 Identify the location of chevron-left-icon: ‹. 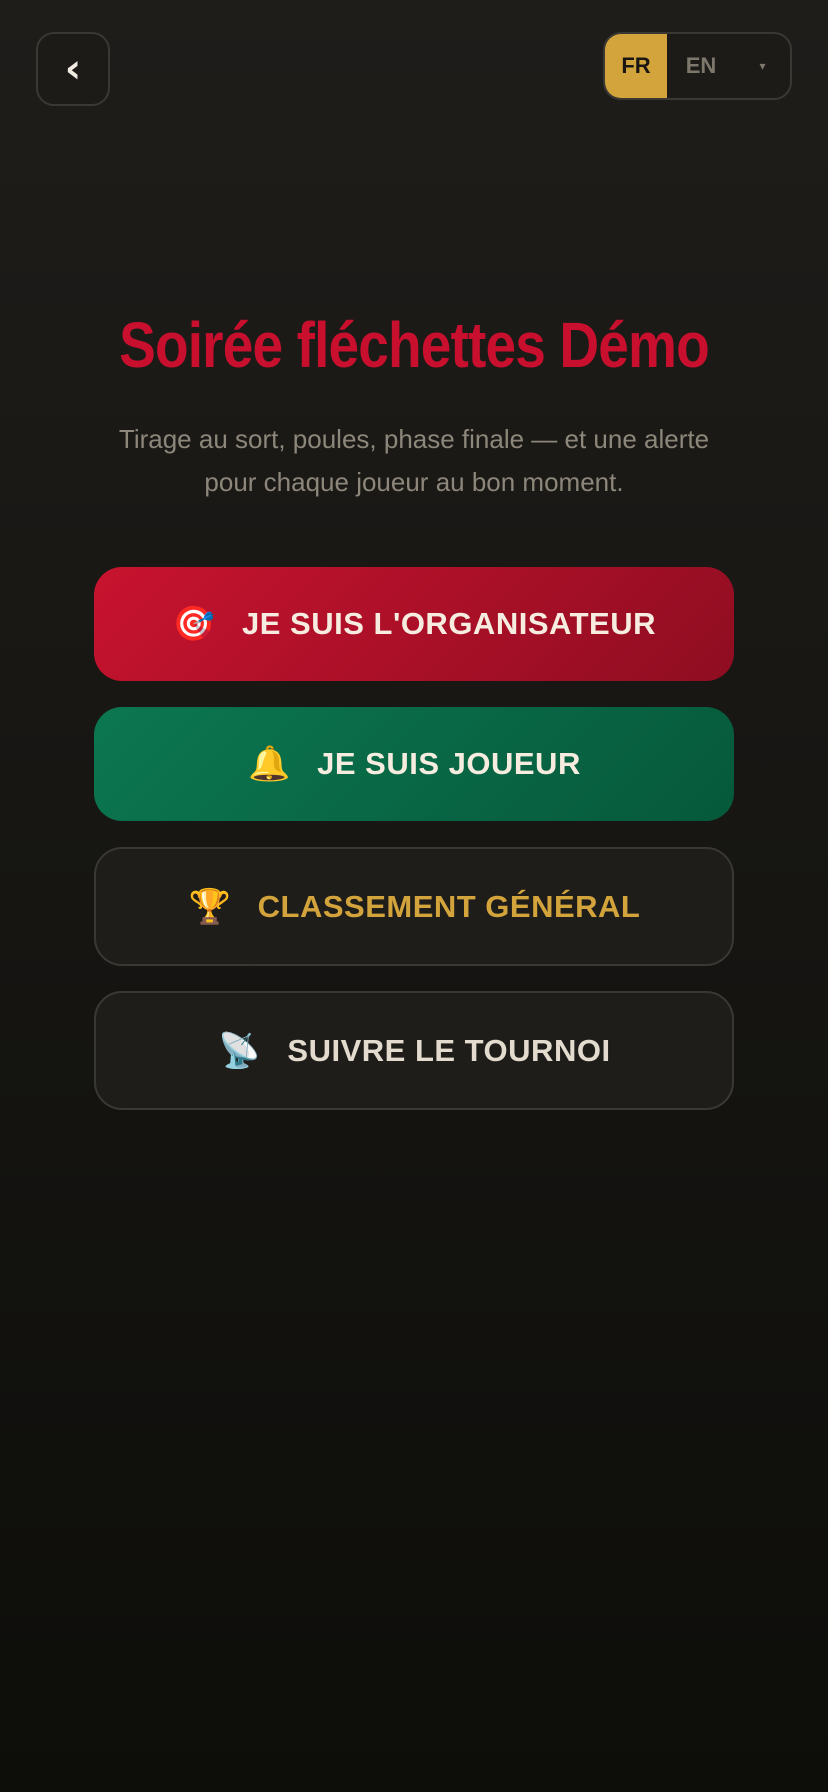
(73, 69).